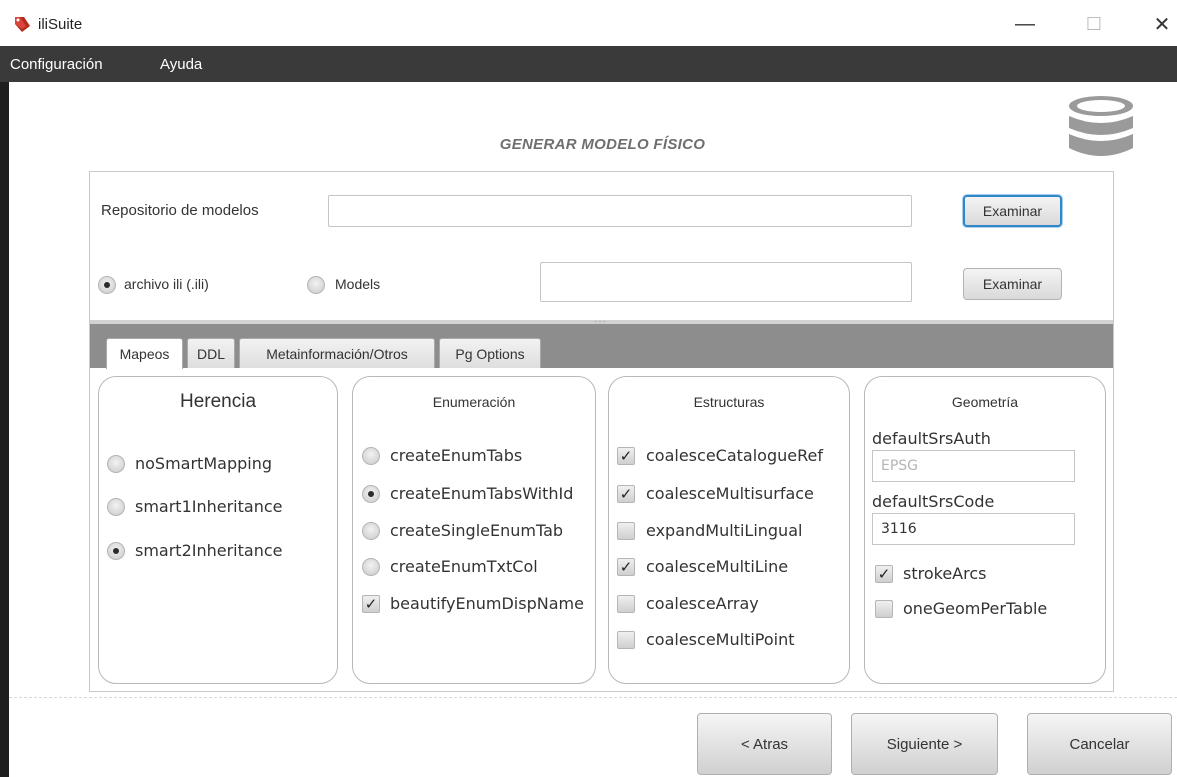 This screenshot has height=777, width=1177. I want to click on smart1inheritance-label: smart1Inheritance, so click(209, 506).